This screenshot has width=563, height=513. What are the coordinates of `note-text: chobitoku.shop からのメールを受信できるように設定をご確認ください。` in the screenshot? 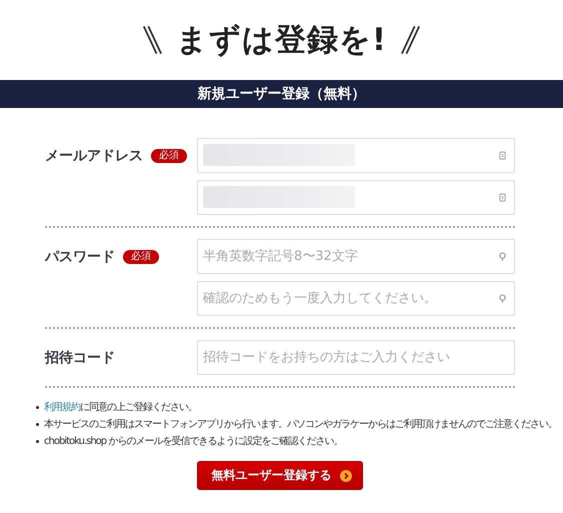 It's located at (193, 441).